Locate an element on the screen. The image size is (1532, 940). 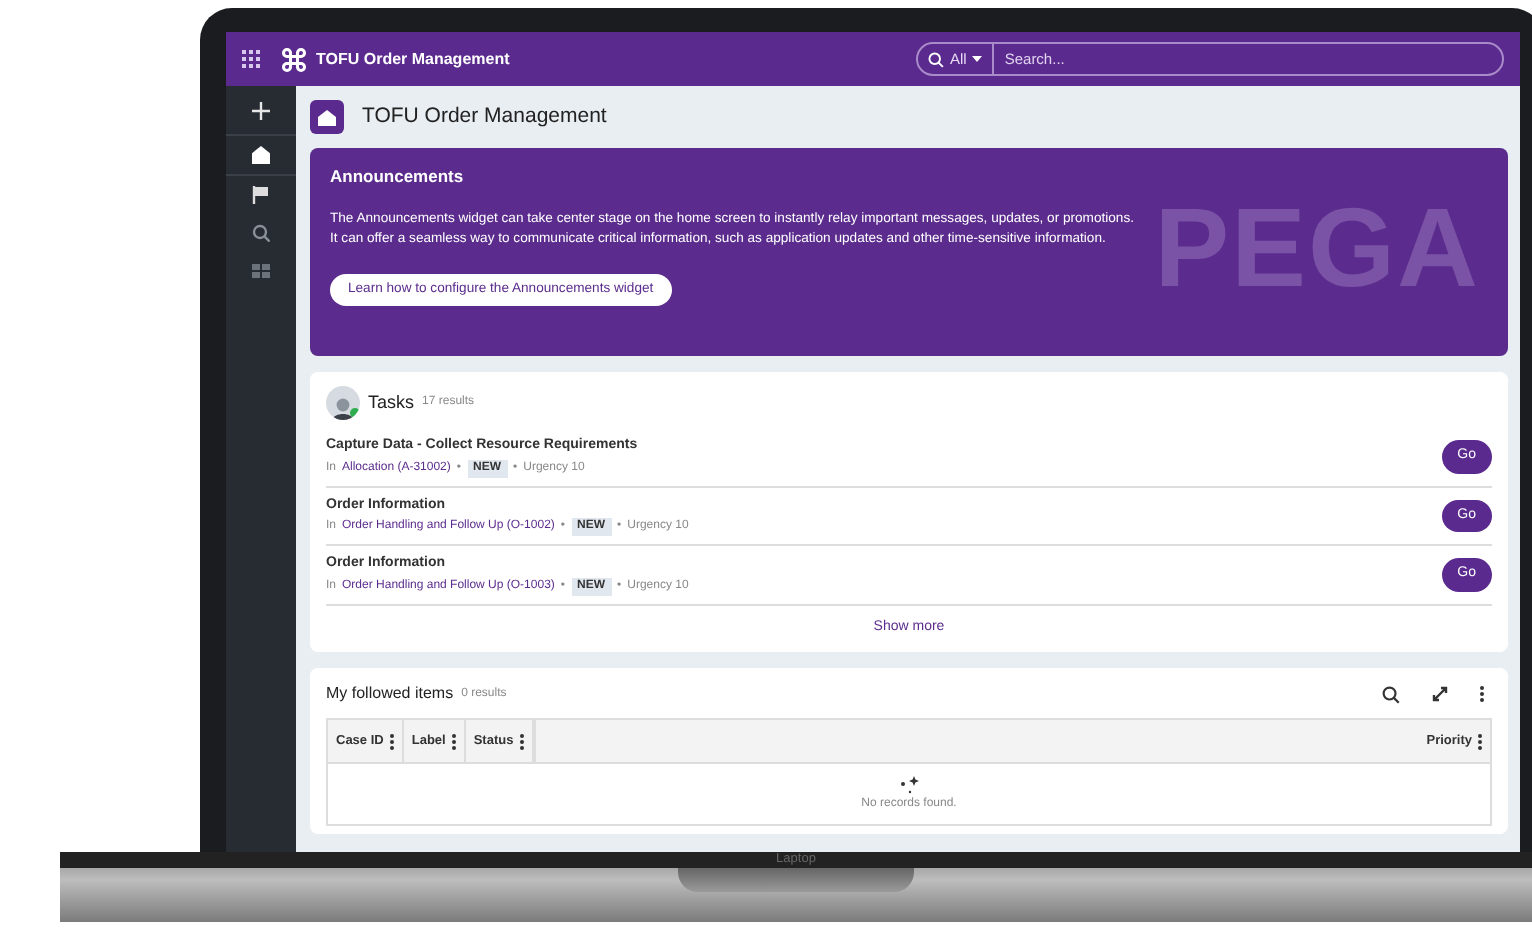
caret-icon is located at coordinates (977, 59).